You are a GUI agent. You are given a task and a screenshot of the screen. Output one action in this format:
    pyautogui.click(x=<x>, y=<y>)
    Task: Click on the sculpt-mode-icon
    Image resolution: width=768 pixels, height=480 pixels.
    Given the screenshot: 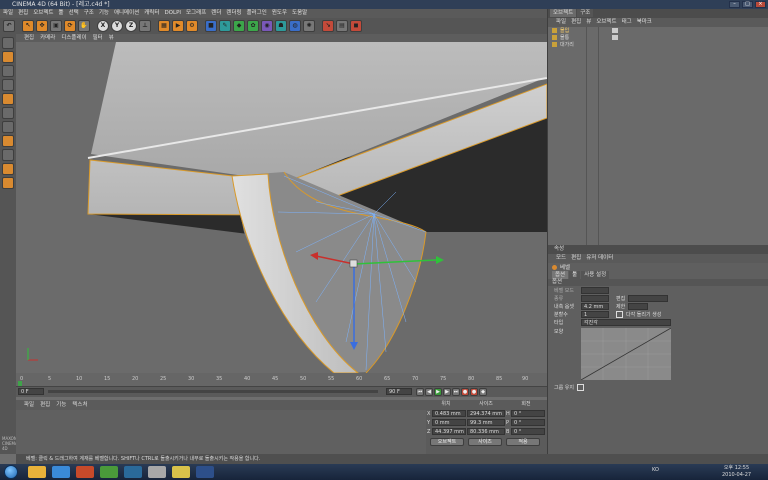 What is the action you would take?
    pyautogui.click(x=8, y=183)
    